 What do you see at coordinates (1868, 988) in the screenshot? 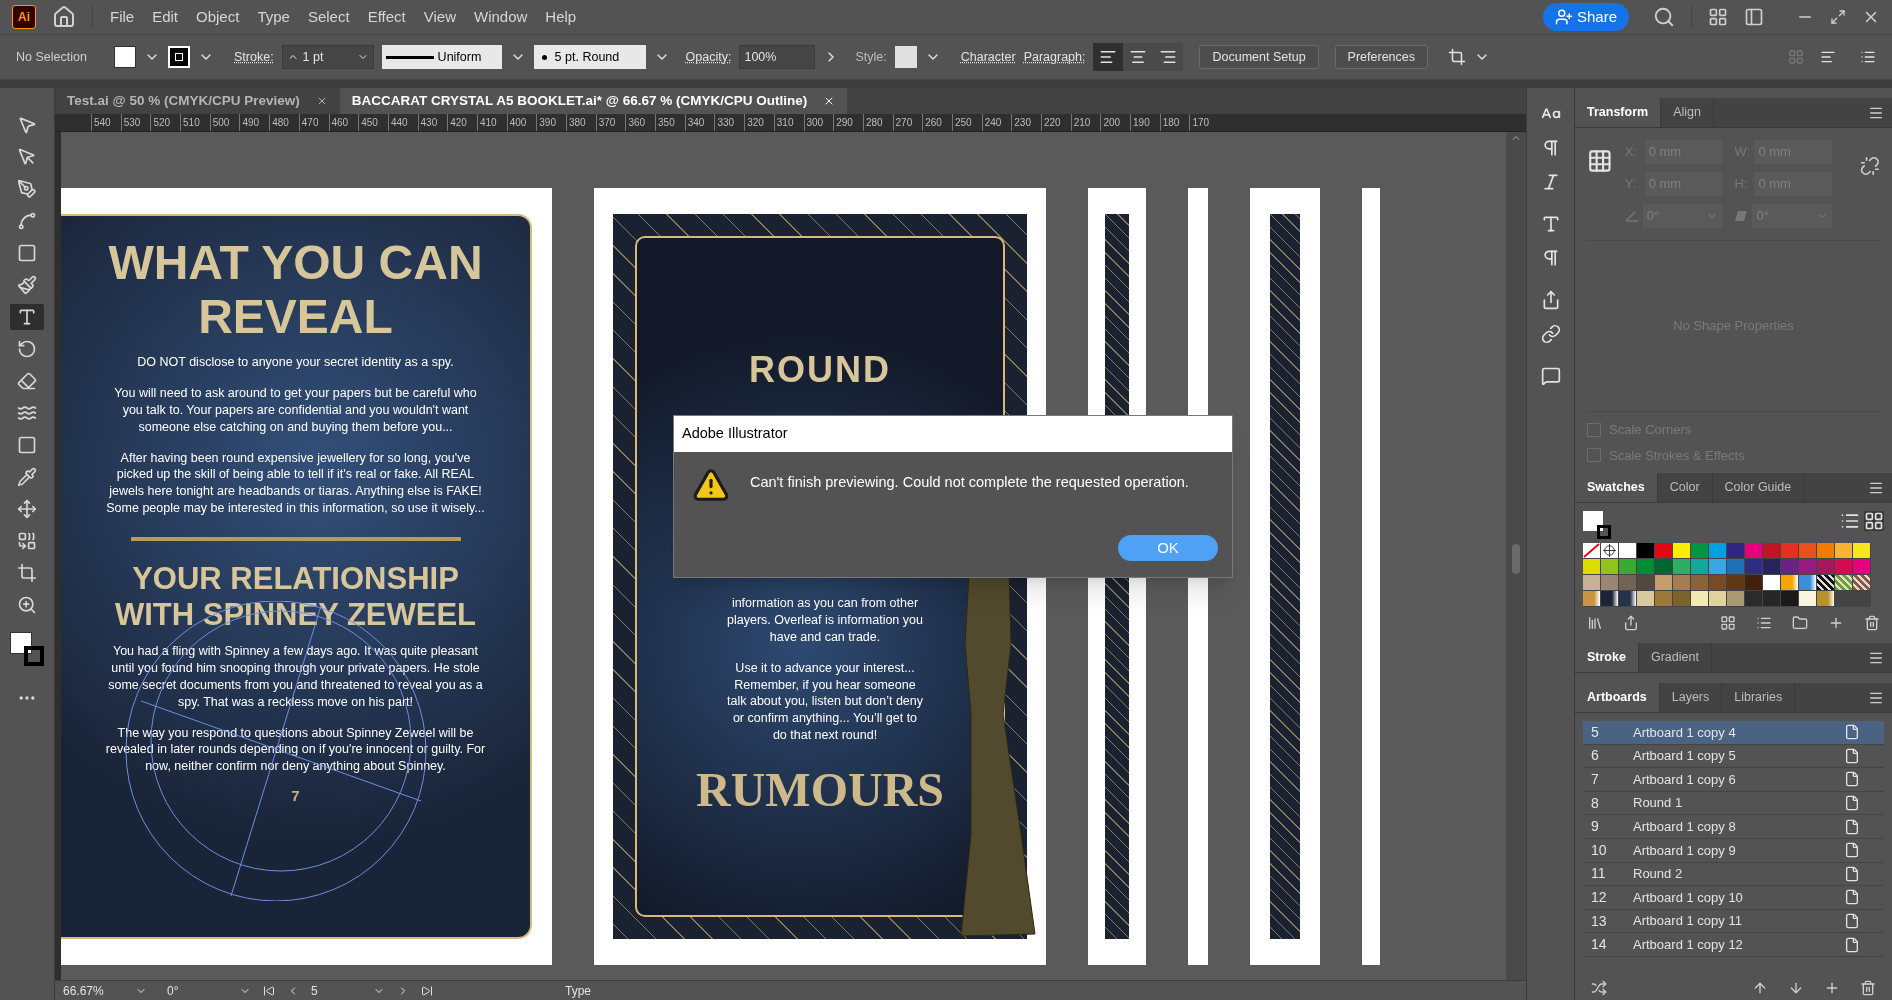
I see `trash-icon` at bounding box center [1868, 988].